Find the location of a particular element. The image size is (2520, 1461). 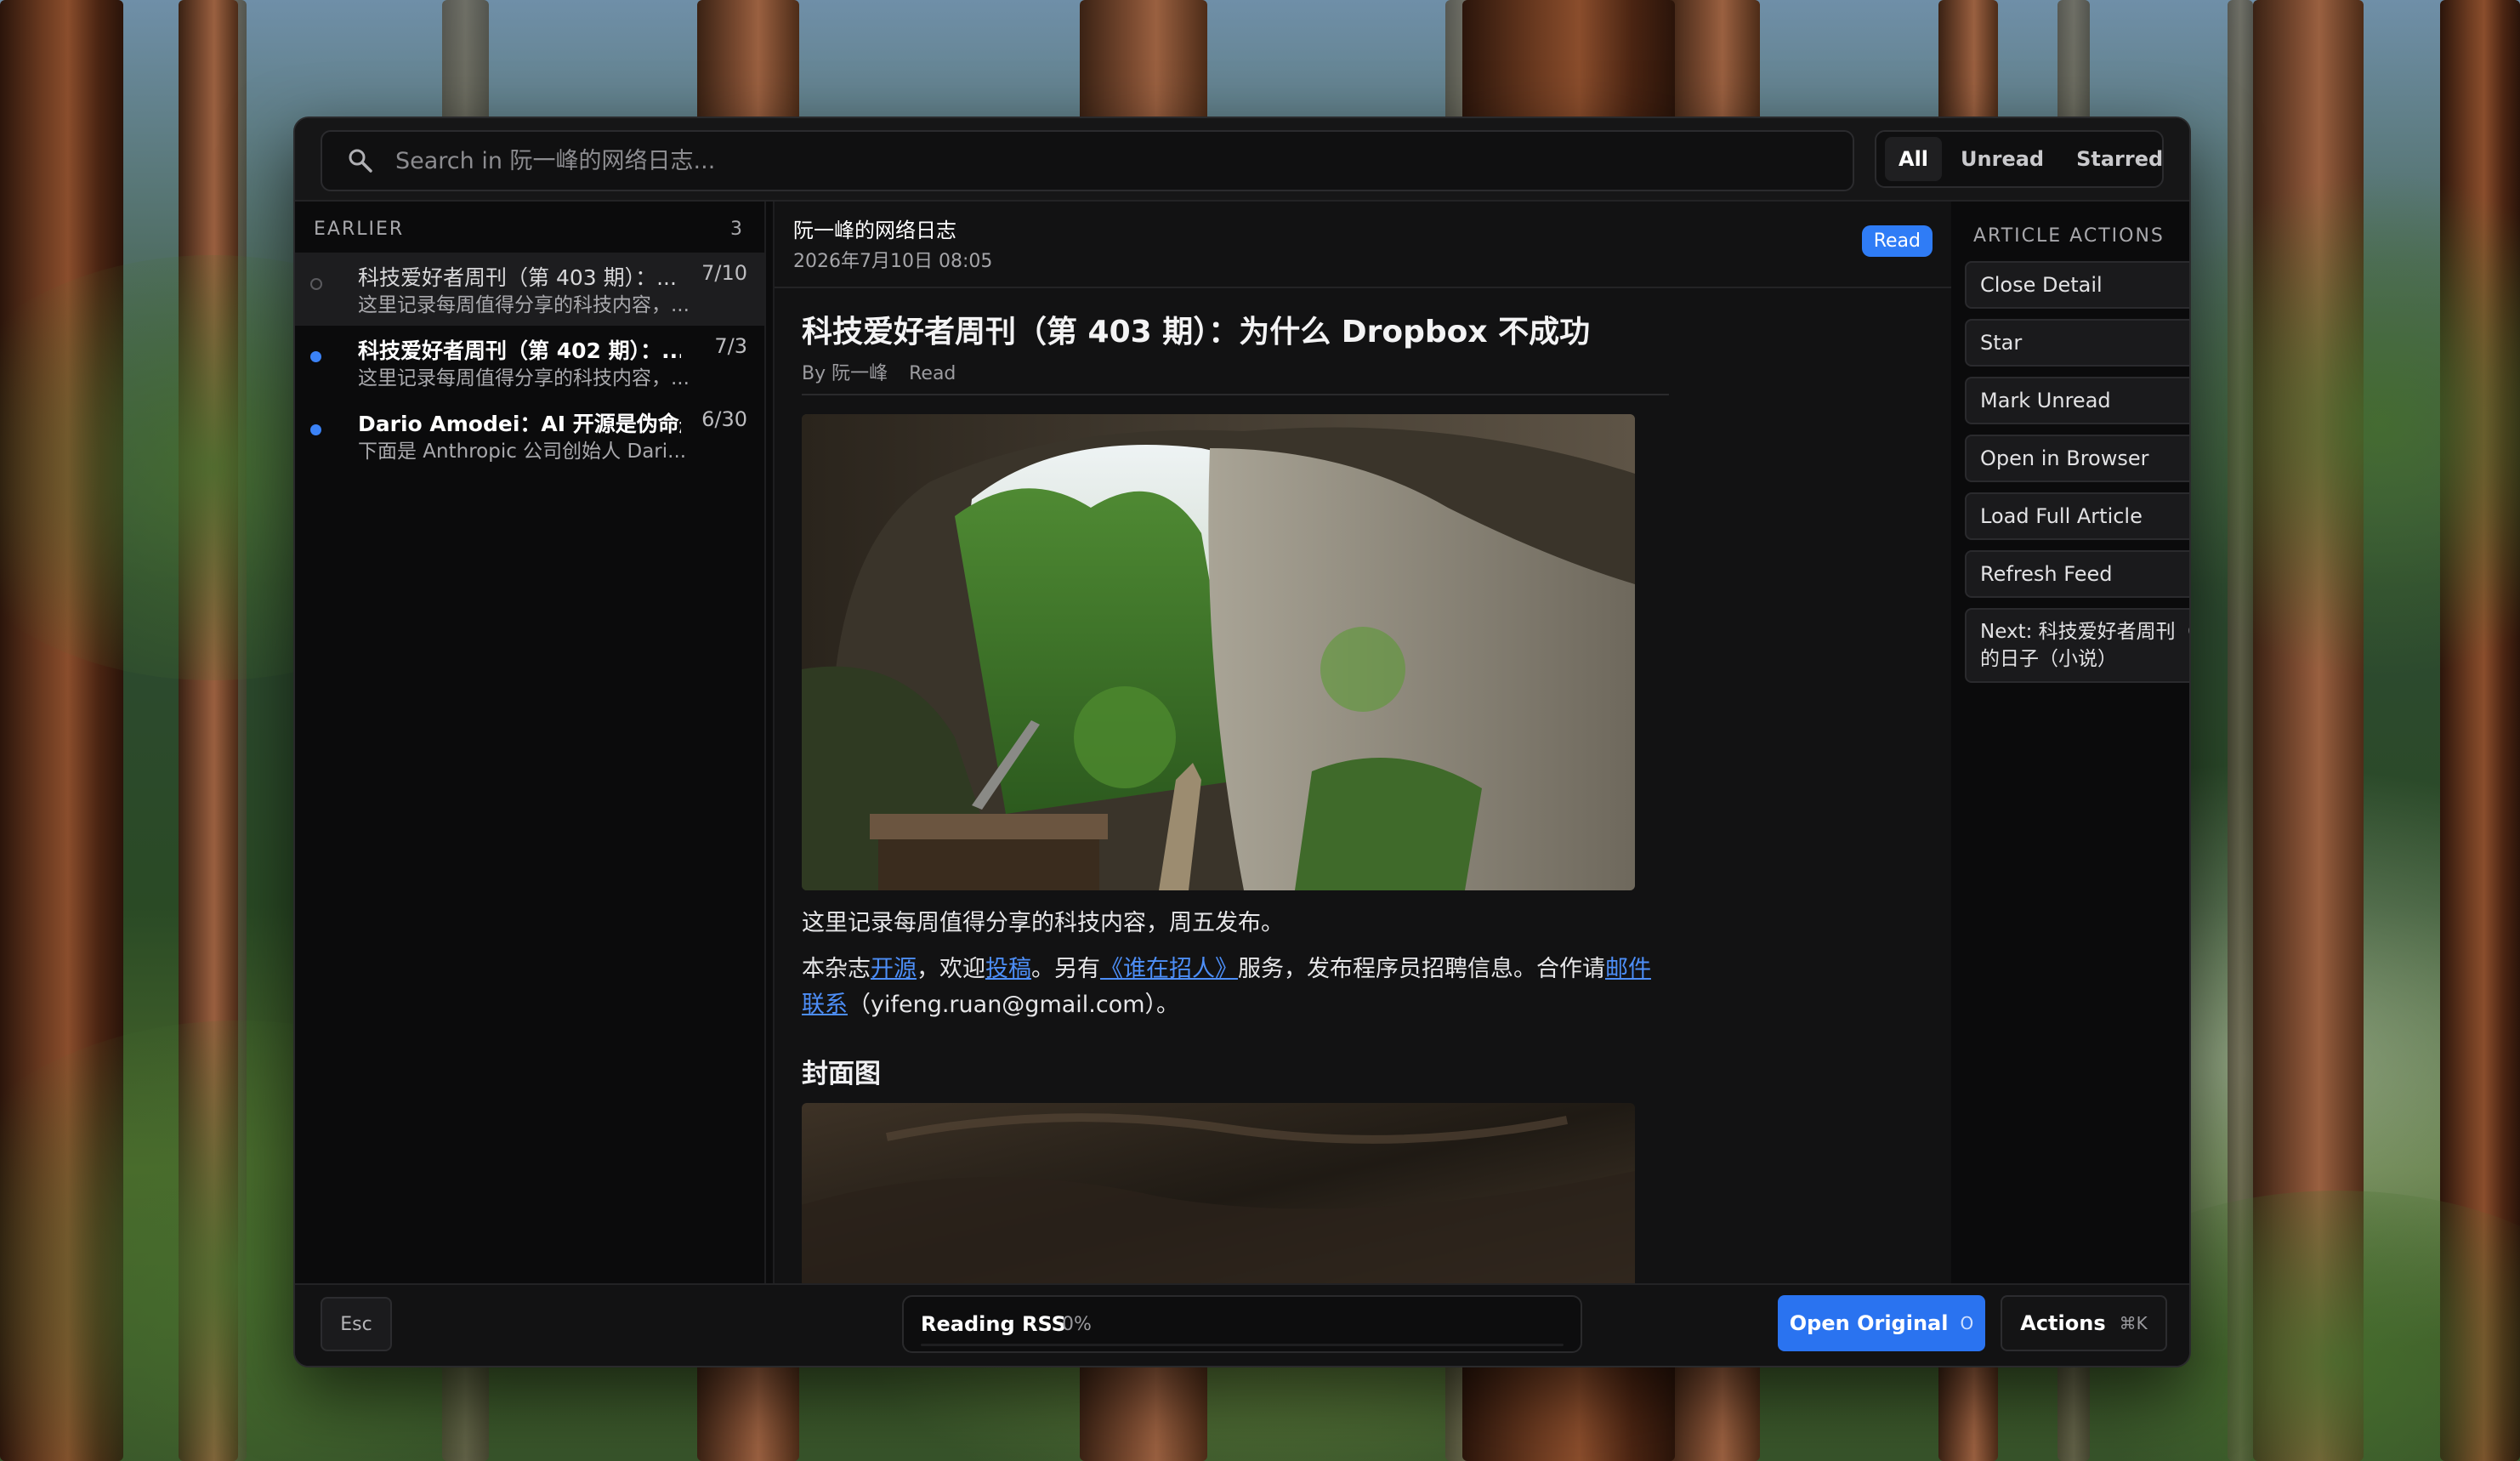

status-badge: Read is located at coordinates (1897, 241).